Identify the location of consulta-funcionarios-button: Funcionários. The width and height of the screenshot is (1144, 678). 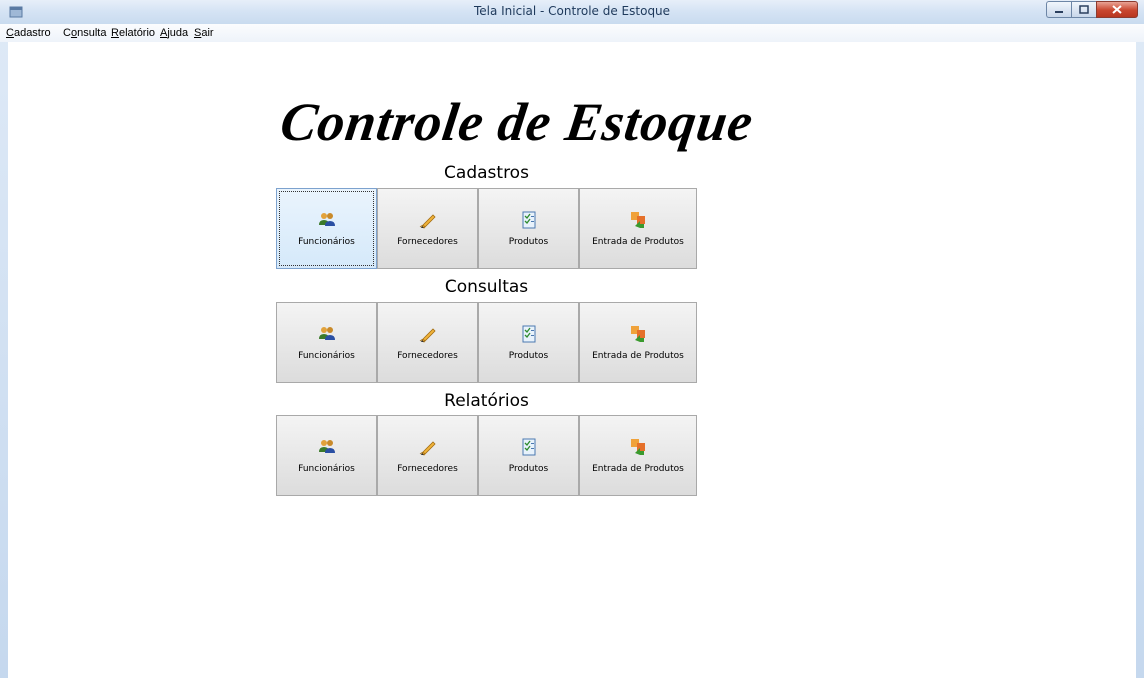
(326, 342).